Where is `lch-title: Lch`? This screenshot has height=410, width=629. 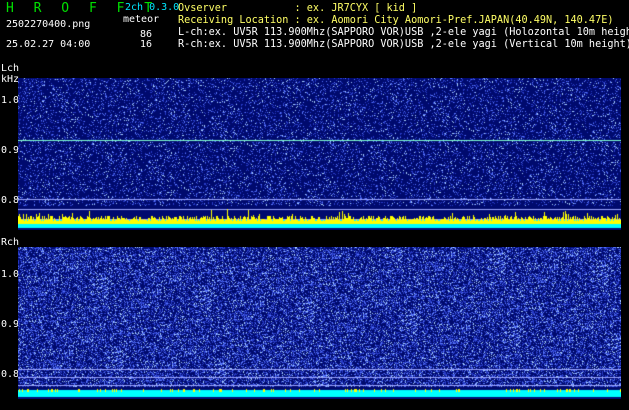 lch-title: Lch is located at coordinates (10, 68).